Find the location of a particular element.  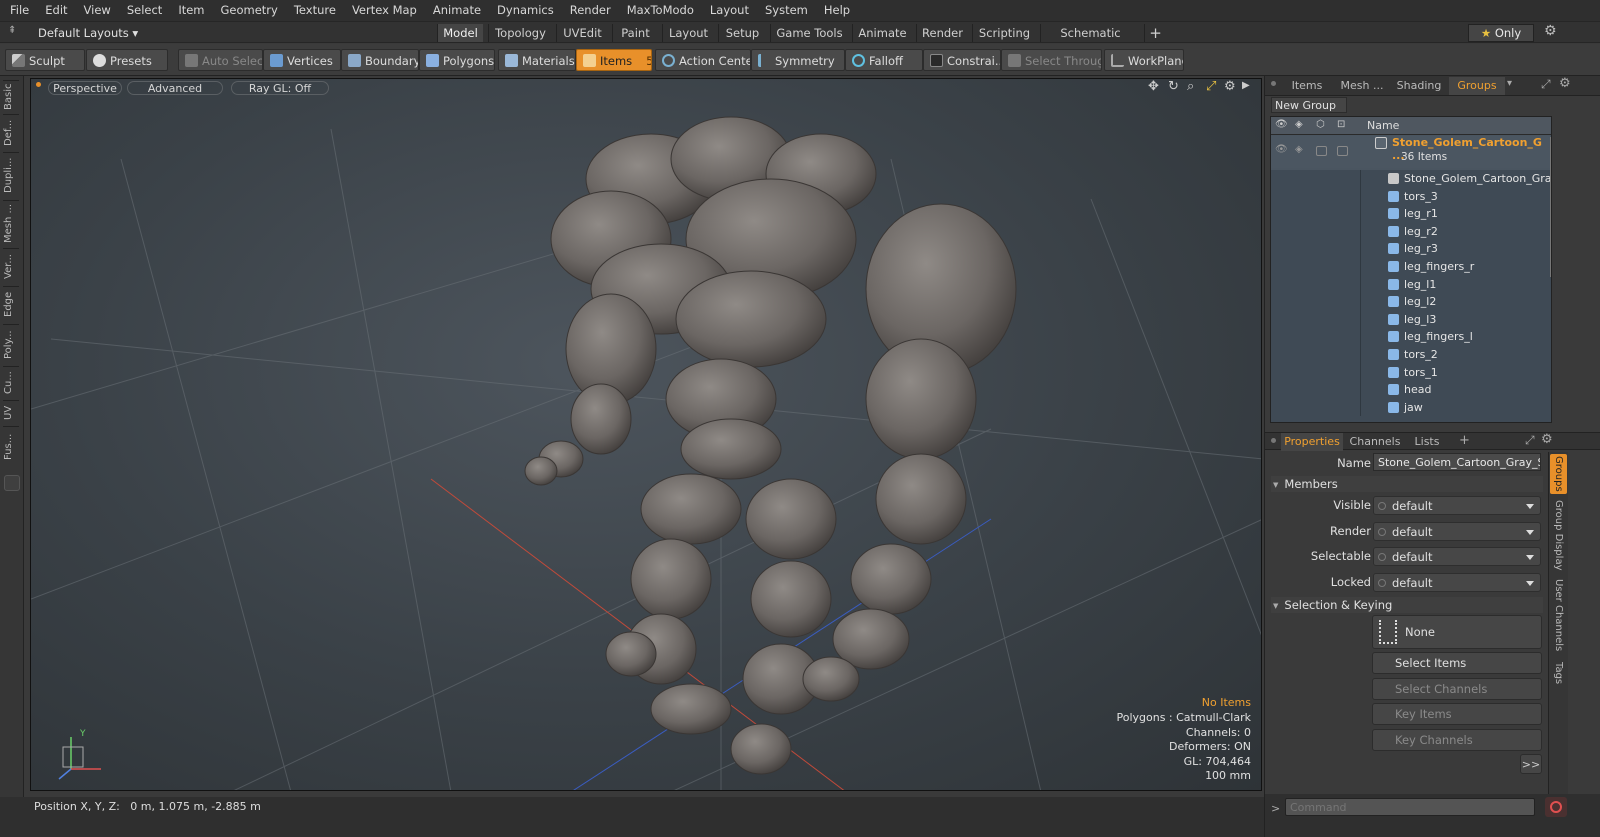

layout-collapse-icon: ⇞ is located at coordinates (12, 30).